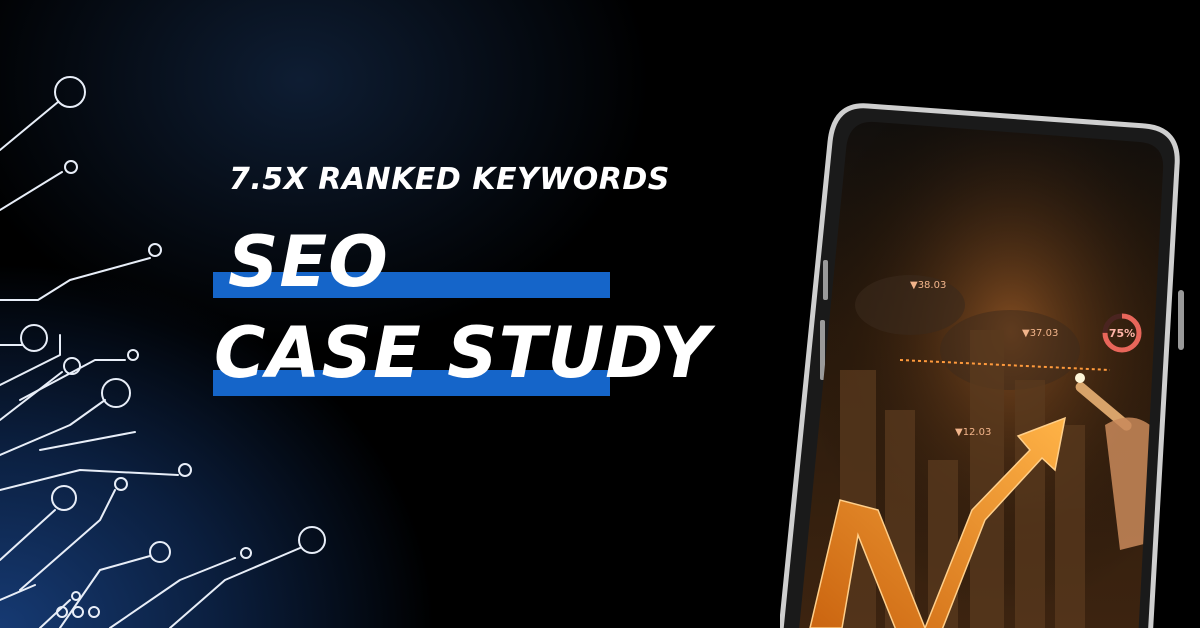  I want to click on progress-label: 75%, so click(1122, 333).